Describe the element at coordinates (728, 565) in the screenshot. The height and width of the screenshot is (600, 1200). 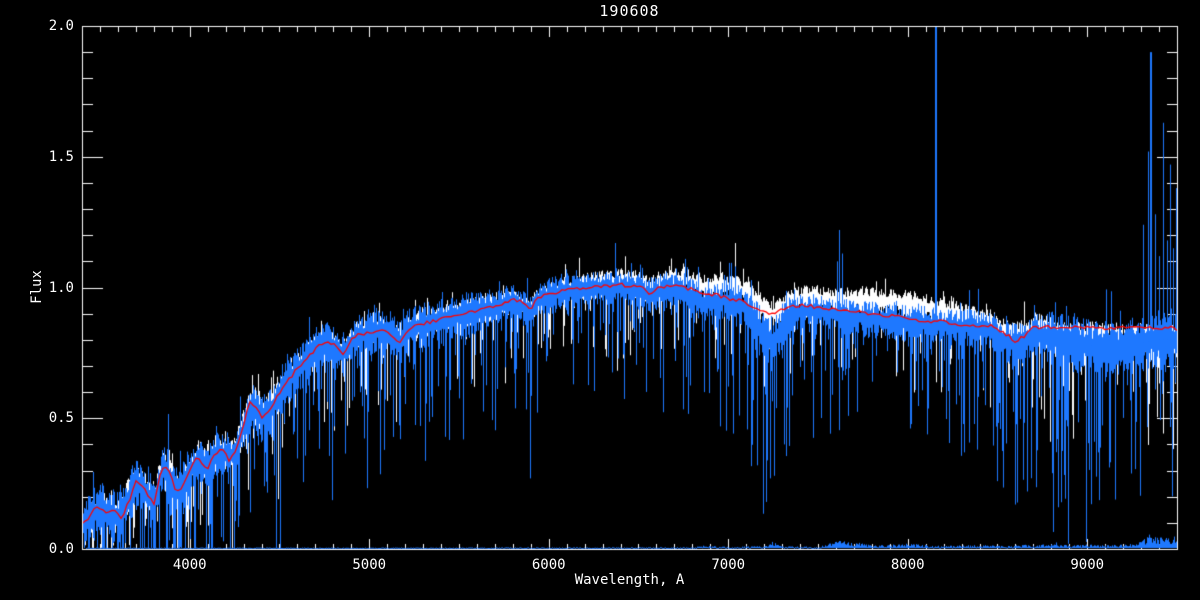
I see `x-tick-label: 7000` at that location.